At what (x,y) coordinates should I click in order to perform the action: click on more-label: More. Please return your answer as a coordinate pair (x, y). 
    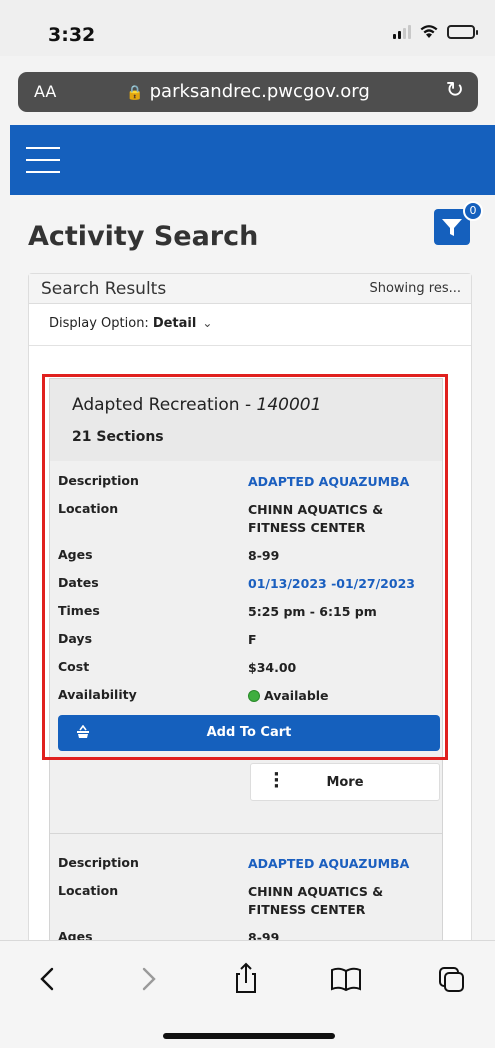
    Looking at the image, I should click on (345, 782).